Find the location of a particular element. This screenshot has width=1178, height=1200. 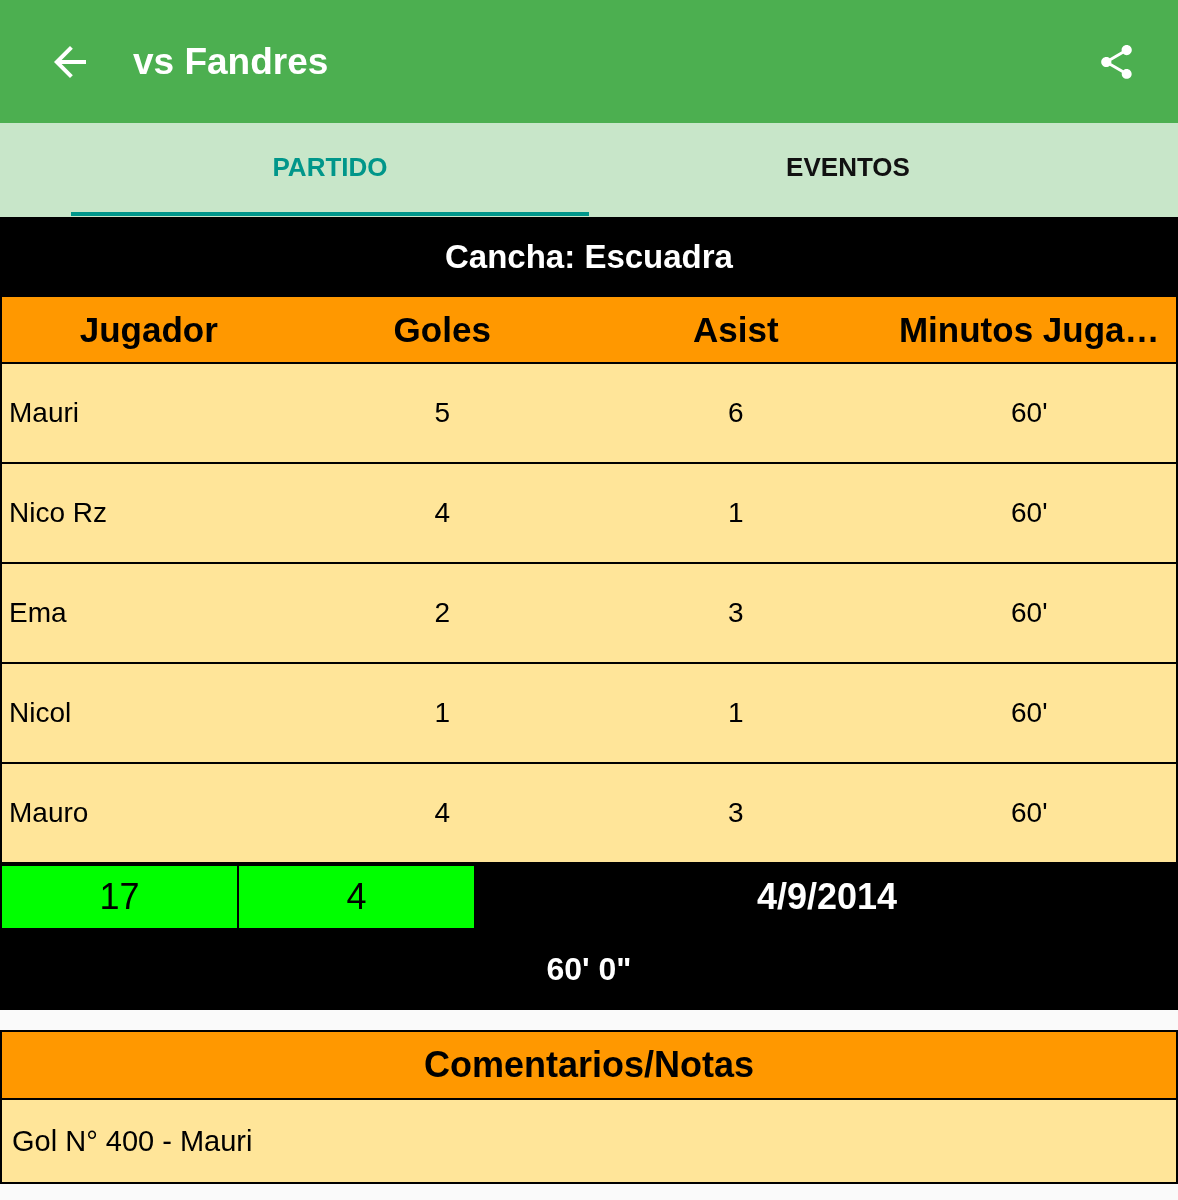

back-arrow-icon is located at coordinates (70, 61).